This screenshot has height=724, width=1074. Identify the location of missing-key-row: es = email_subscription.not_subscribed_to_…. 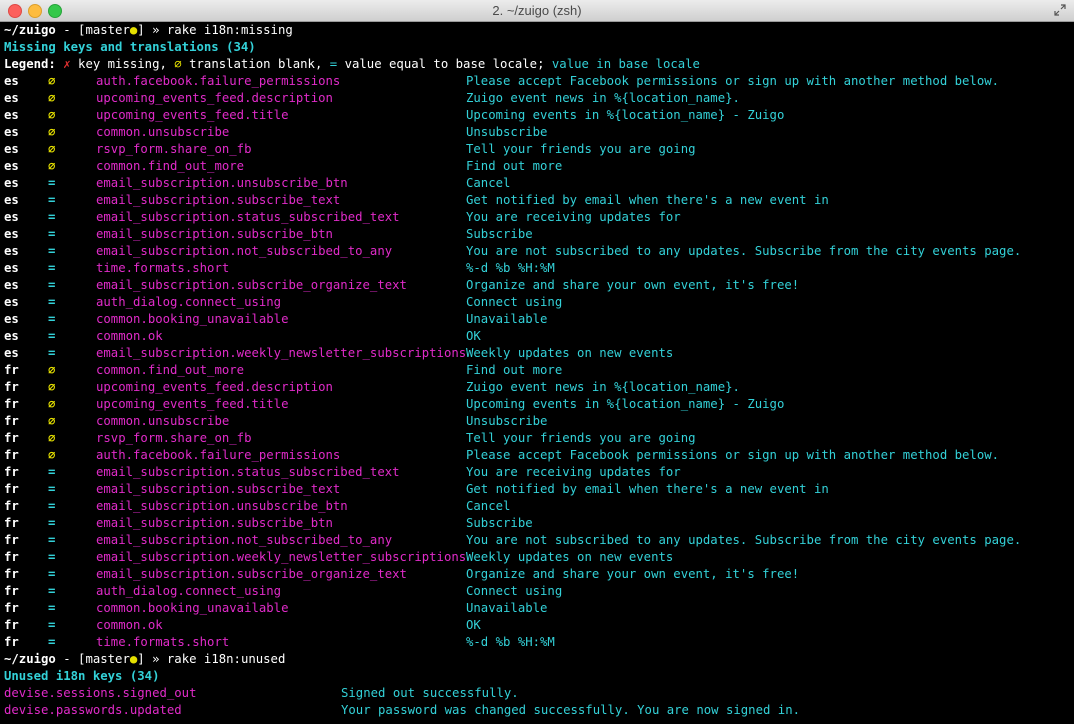
(539, 251).